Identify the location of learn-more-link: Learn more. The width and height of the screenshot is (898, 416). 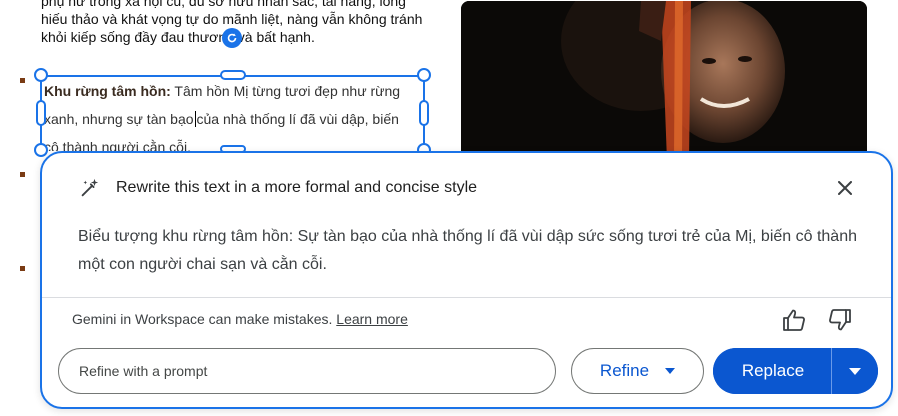
(372, 319).